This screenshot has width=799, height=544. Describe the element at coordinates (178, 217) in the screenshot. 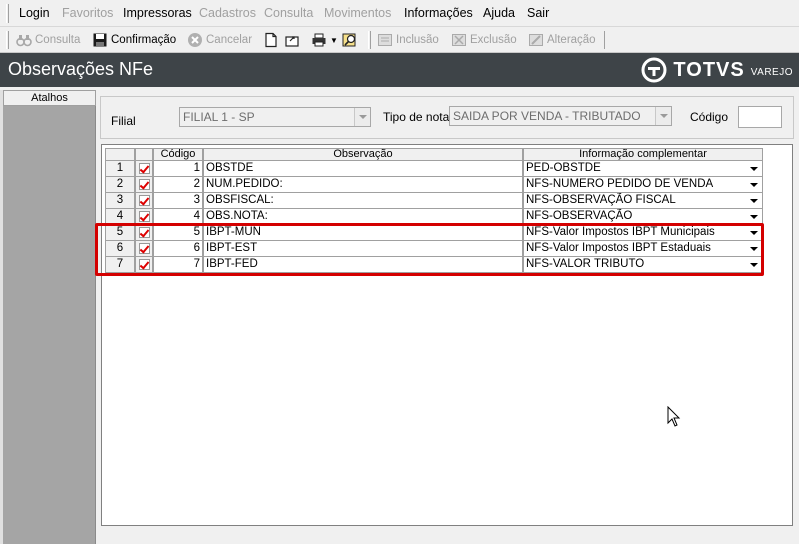

I see `row-codigo: 4` at that location.